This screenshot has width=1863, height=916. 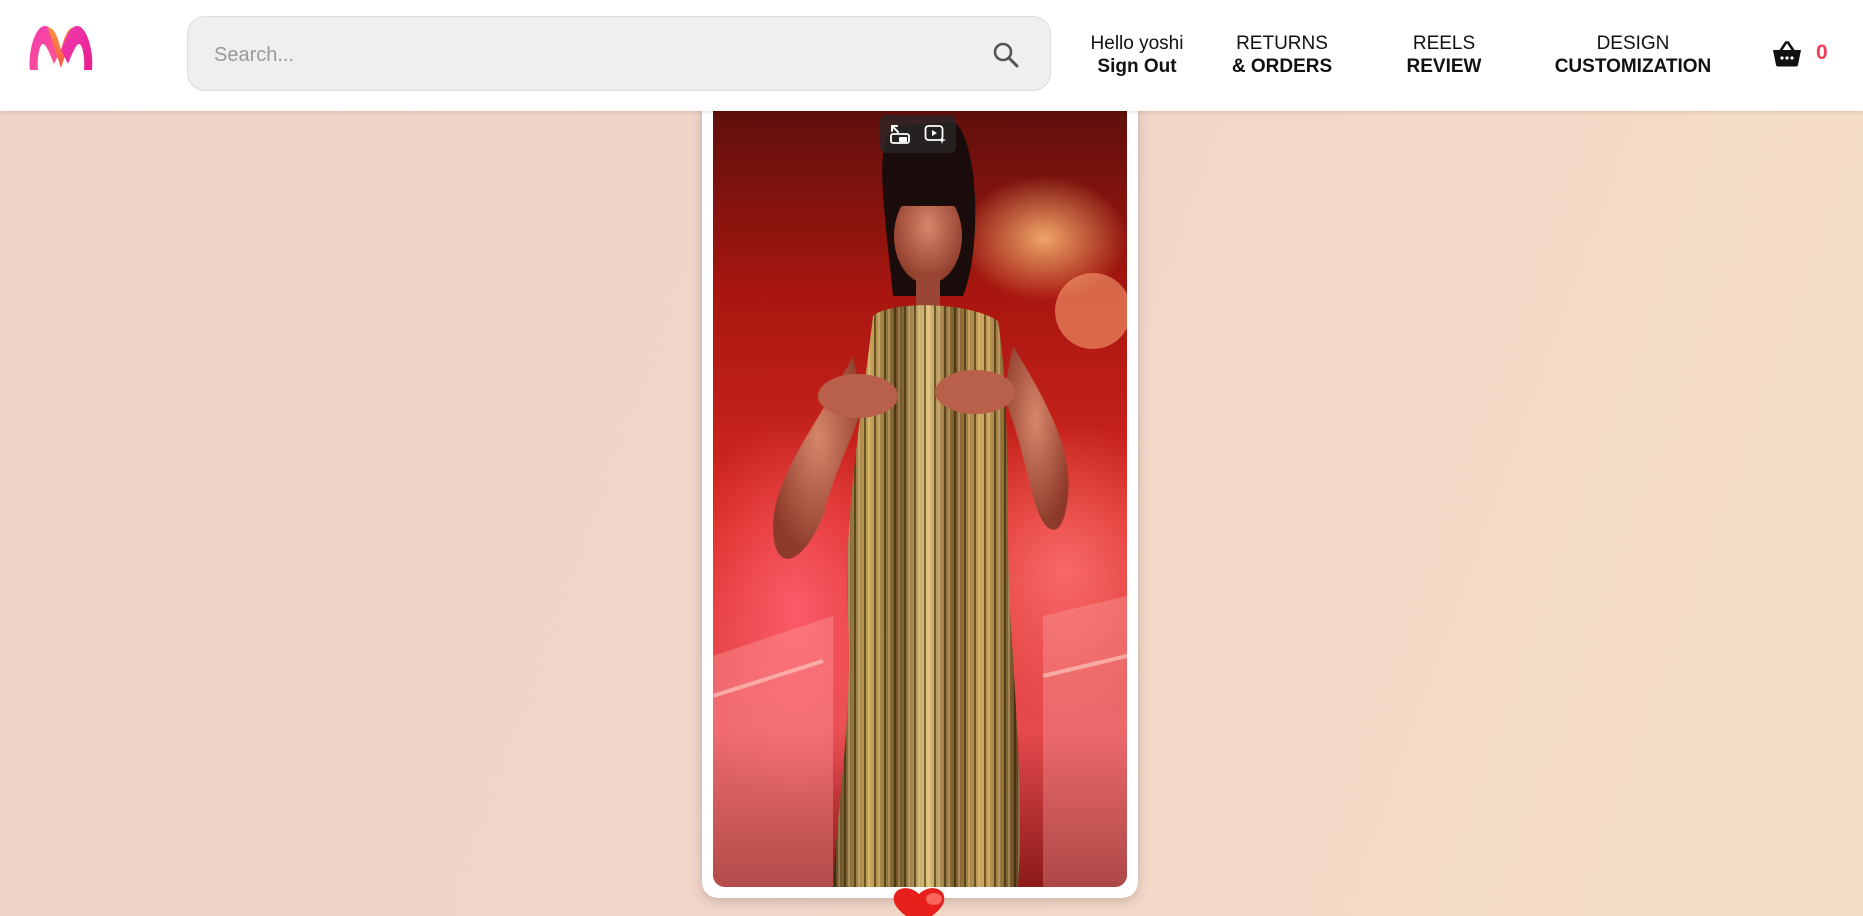 What do you see at coordinates (584, 55) in the screenshot?
I see `search-input` at bounding box center [584, 55].